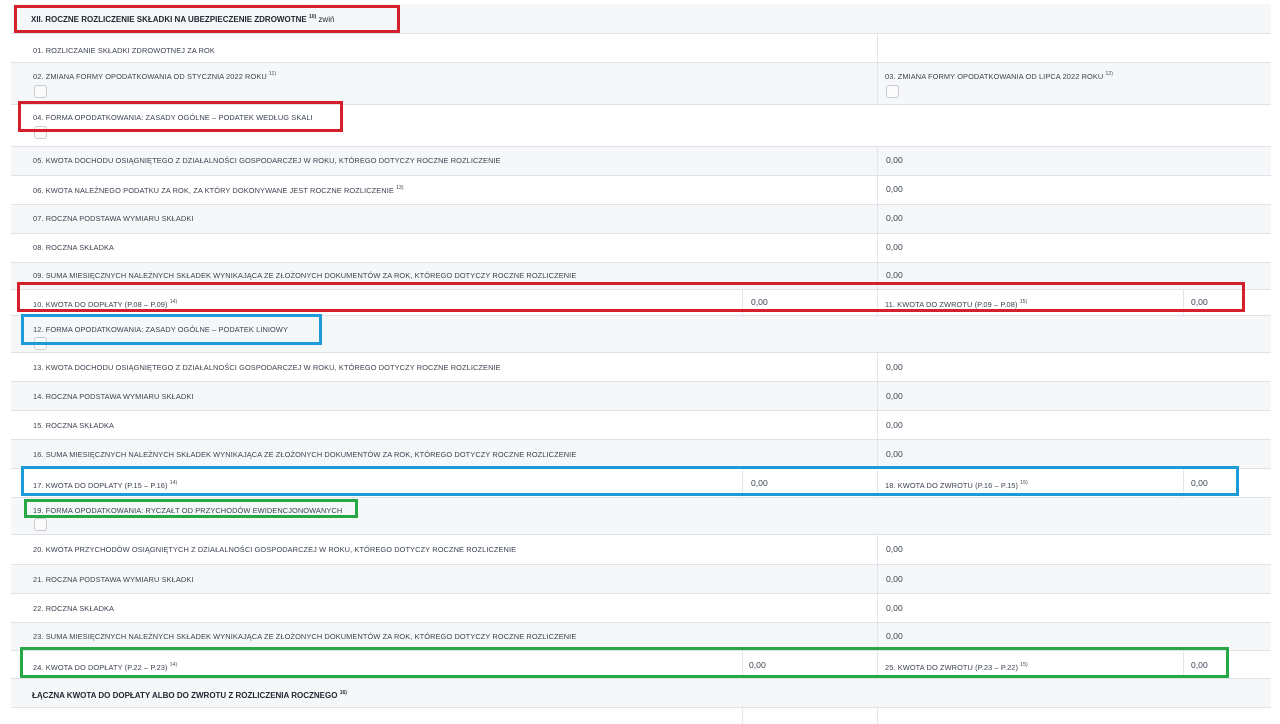  What do you see at coordinates (74, 247) in the screenshot?
I see `field-label-08: 08. ROCZNA SKŁADKA` at bounding box center [74, 247].